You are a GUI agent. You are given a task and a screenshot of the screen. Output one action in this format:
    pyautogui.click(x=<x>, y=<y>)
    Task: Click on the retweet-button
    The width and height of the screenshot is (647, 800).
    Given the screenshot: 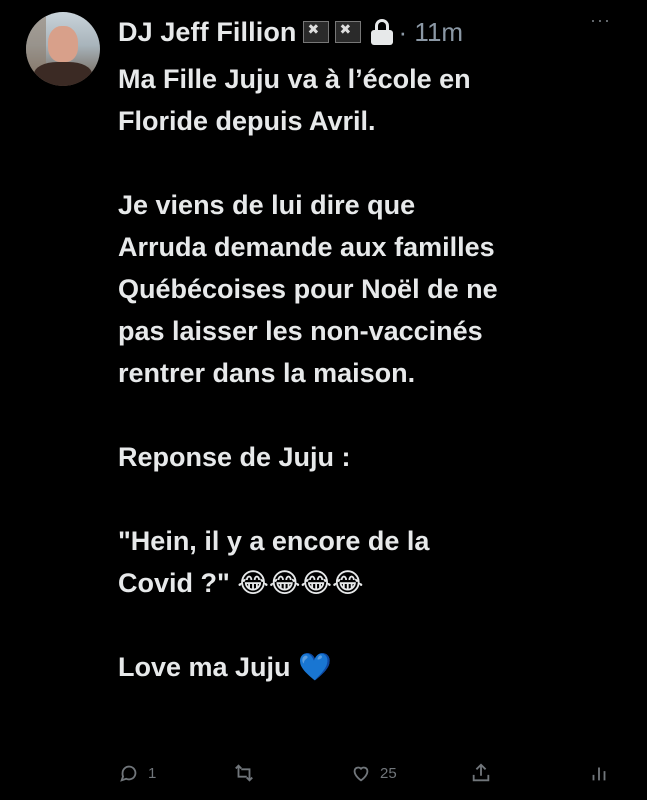 What is the action you would take?
    pyautogui.click(x=248, y=773)
    